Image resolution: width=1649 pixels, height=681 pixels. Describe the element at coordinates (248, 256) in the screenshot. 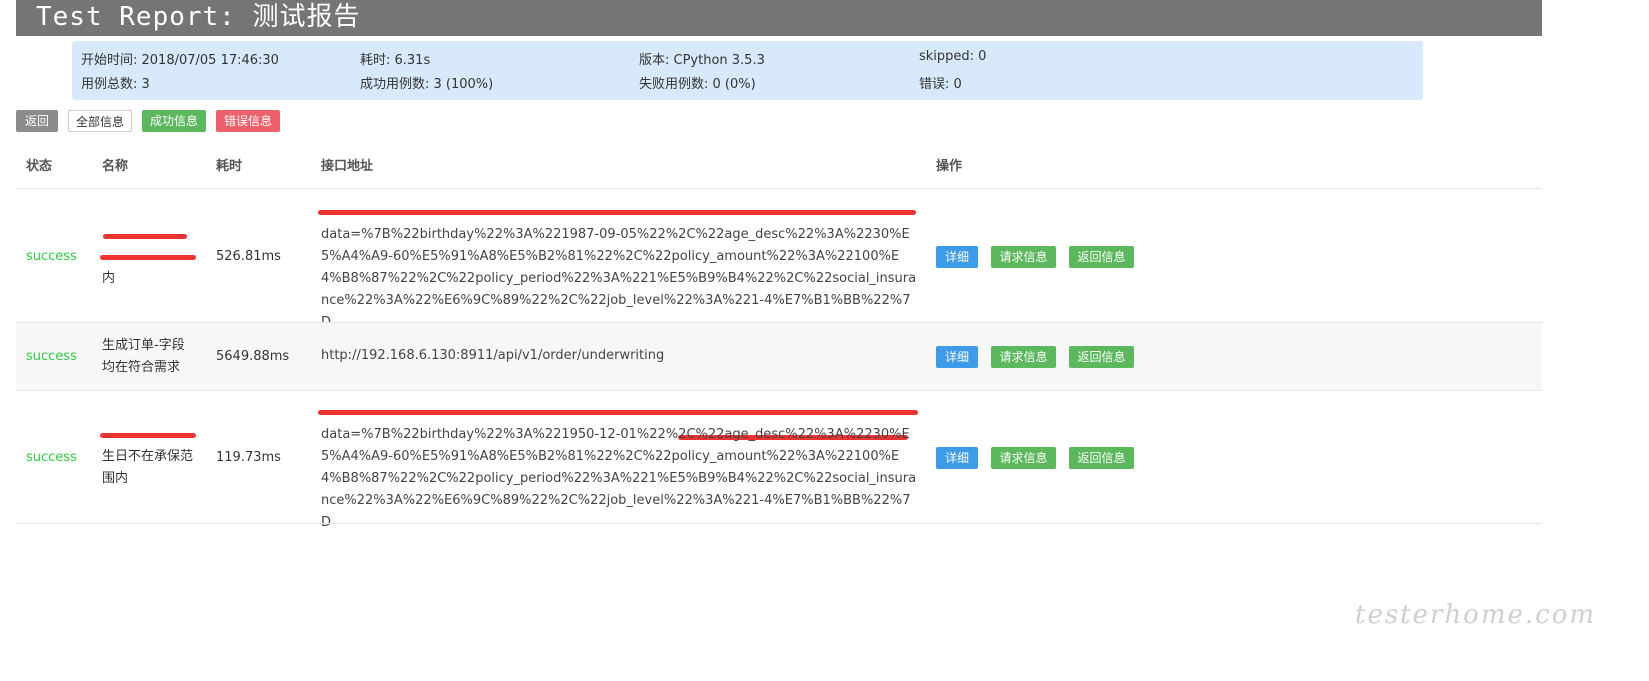

I see `test-duration: 526.81ms` at that location.